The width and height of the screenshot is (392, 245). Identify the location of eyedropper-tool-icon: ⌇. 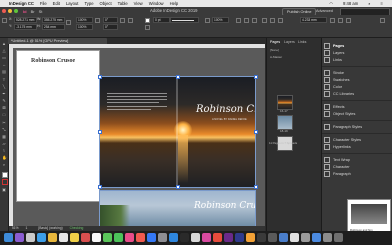
(4, 151).